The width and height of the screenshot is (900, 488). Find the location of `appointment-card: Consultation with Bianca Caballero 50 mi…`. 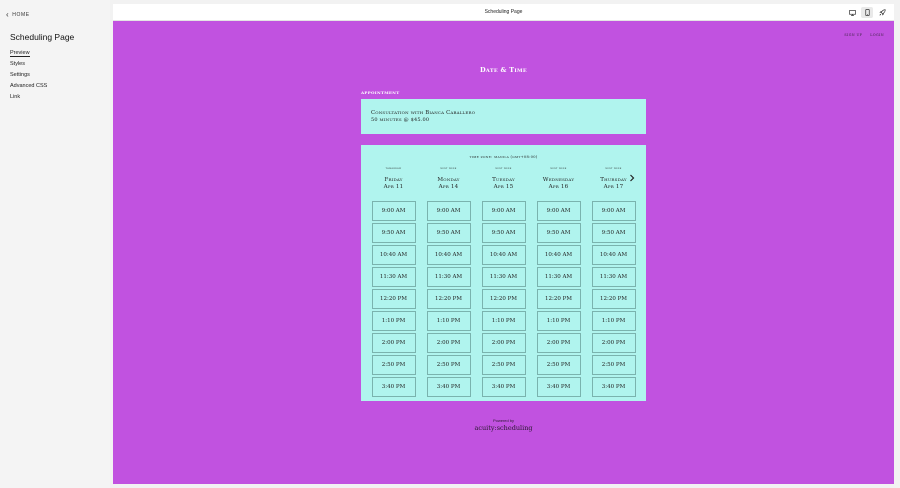

appointment-card: Consultation with Bianca Caballero 50 mi… is located at coordinates (503, 116).